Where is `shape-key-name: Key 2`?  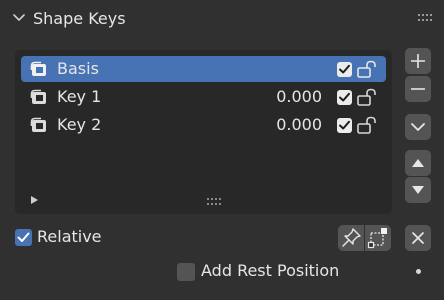
shape-key-name: Key 2 is located at coordinates (79, 124).